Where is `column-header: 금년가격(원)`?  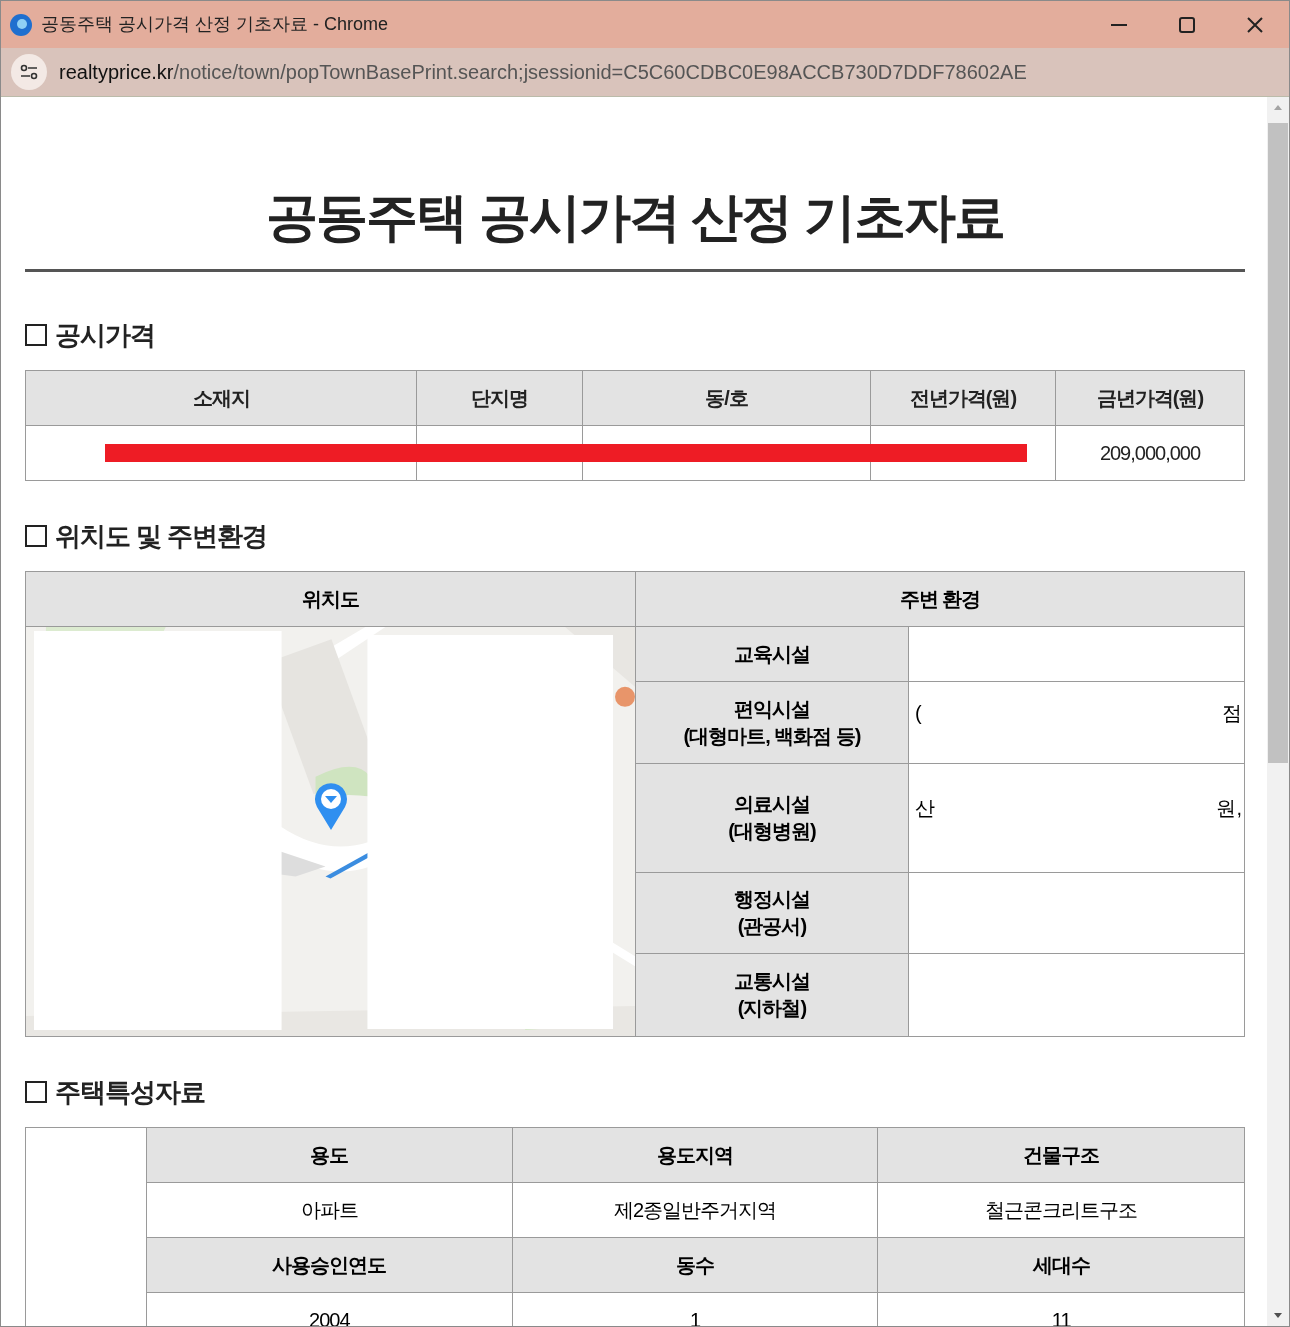
column-header: 금년가격(원) is located at coordinates (1150, 398).